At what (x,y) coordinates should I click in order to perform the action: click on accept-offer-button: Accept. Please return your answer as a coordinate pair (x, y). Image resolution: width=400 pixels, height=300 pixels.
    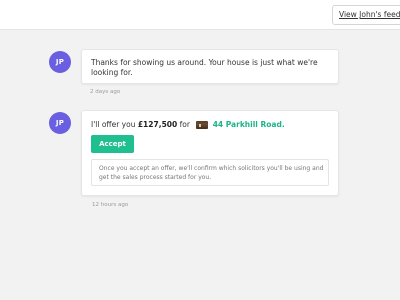
    Looking at the image, I should click on (112, 144).